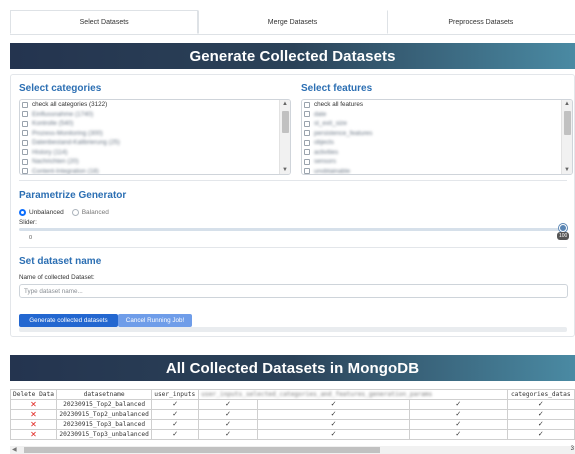 This screenshot has width=575, height=454. What do you see at coordinates (293, 291) in the screenshot?
I see `dataset-name-input` at bounding box center [293, 291].